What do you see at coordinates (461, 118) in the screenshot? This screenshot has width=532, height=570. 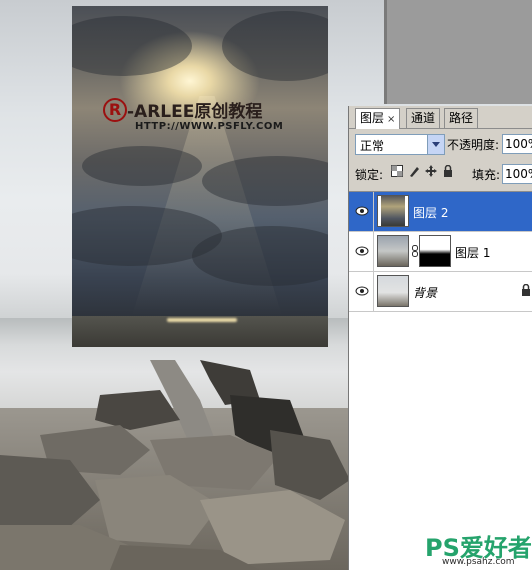 I see `tab-paths: 路径` at bounding box center [461, 118].